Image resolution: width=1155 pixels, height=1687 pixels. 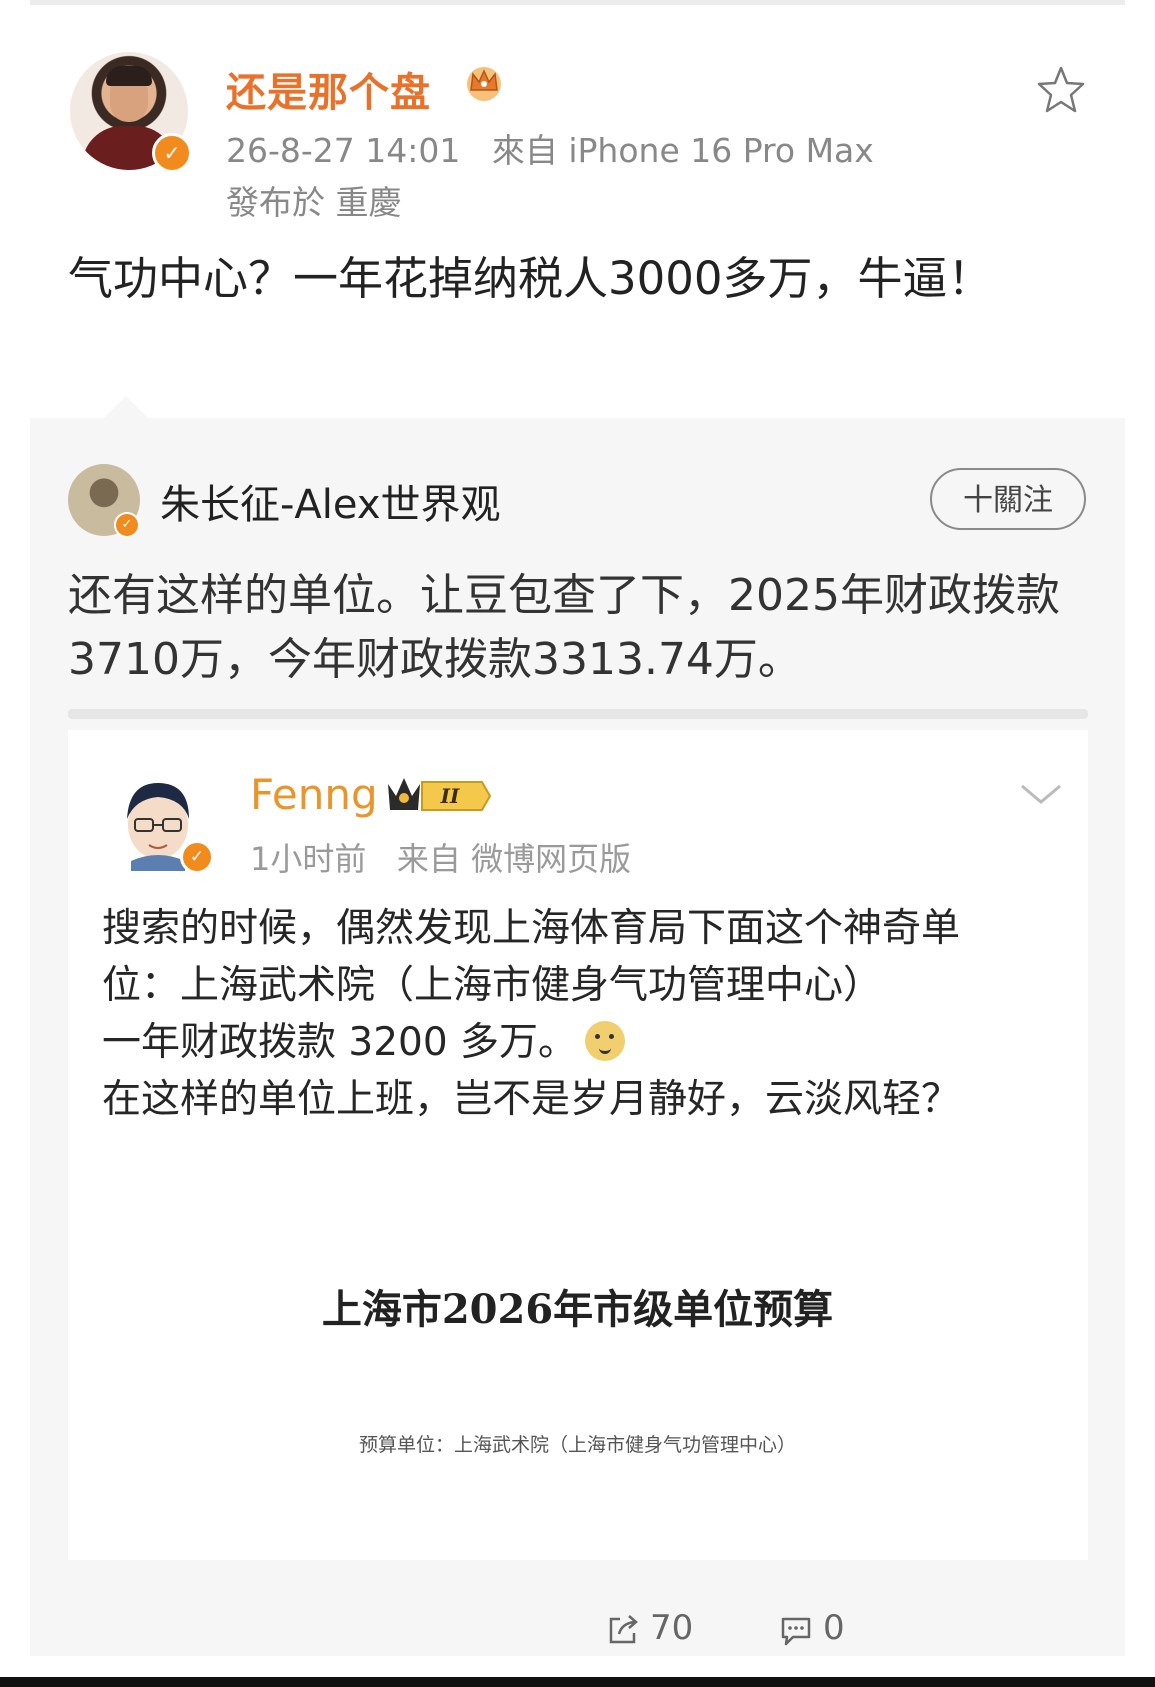 What do you see at coordinates (492, 985) in the screenshot?
I see `quoted-line: 位：上海武术院（上海市健身气功管理中心）` at bounding box center [492, 985].